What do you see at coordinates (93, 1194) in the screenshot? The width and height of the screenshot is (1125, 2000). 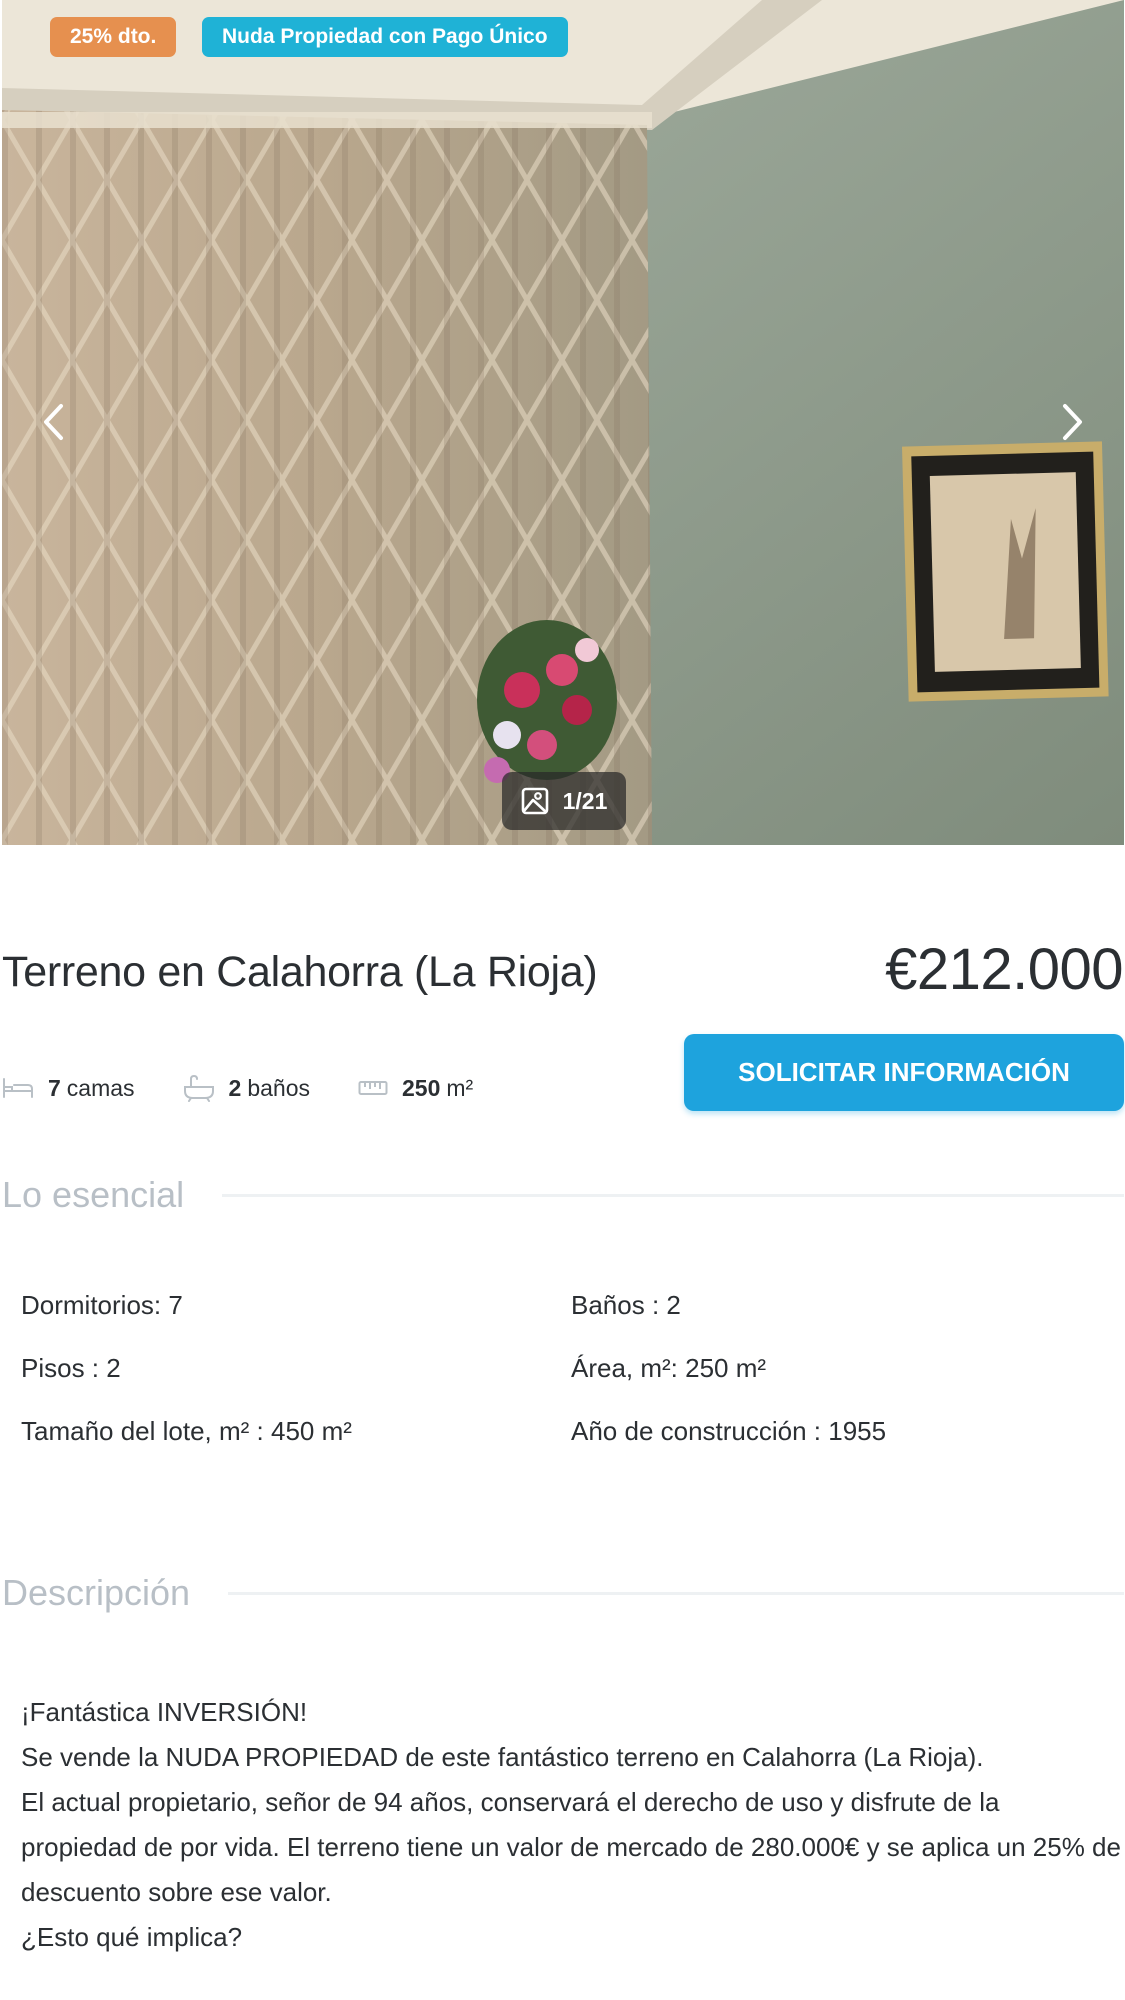 I see `essentials-heading: Lo esencial` at bounding box center [93, 1194].